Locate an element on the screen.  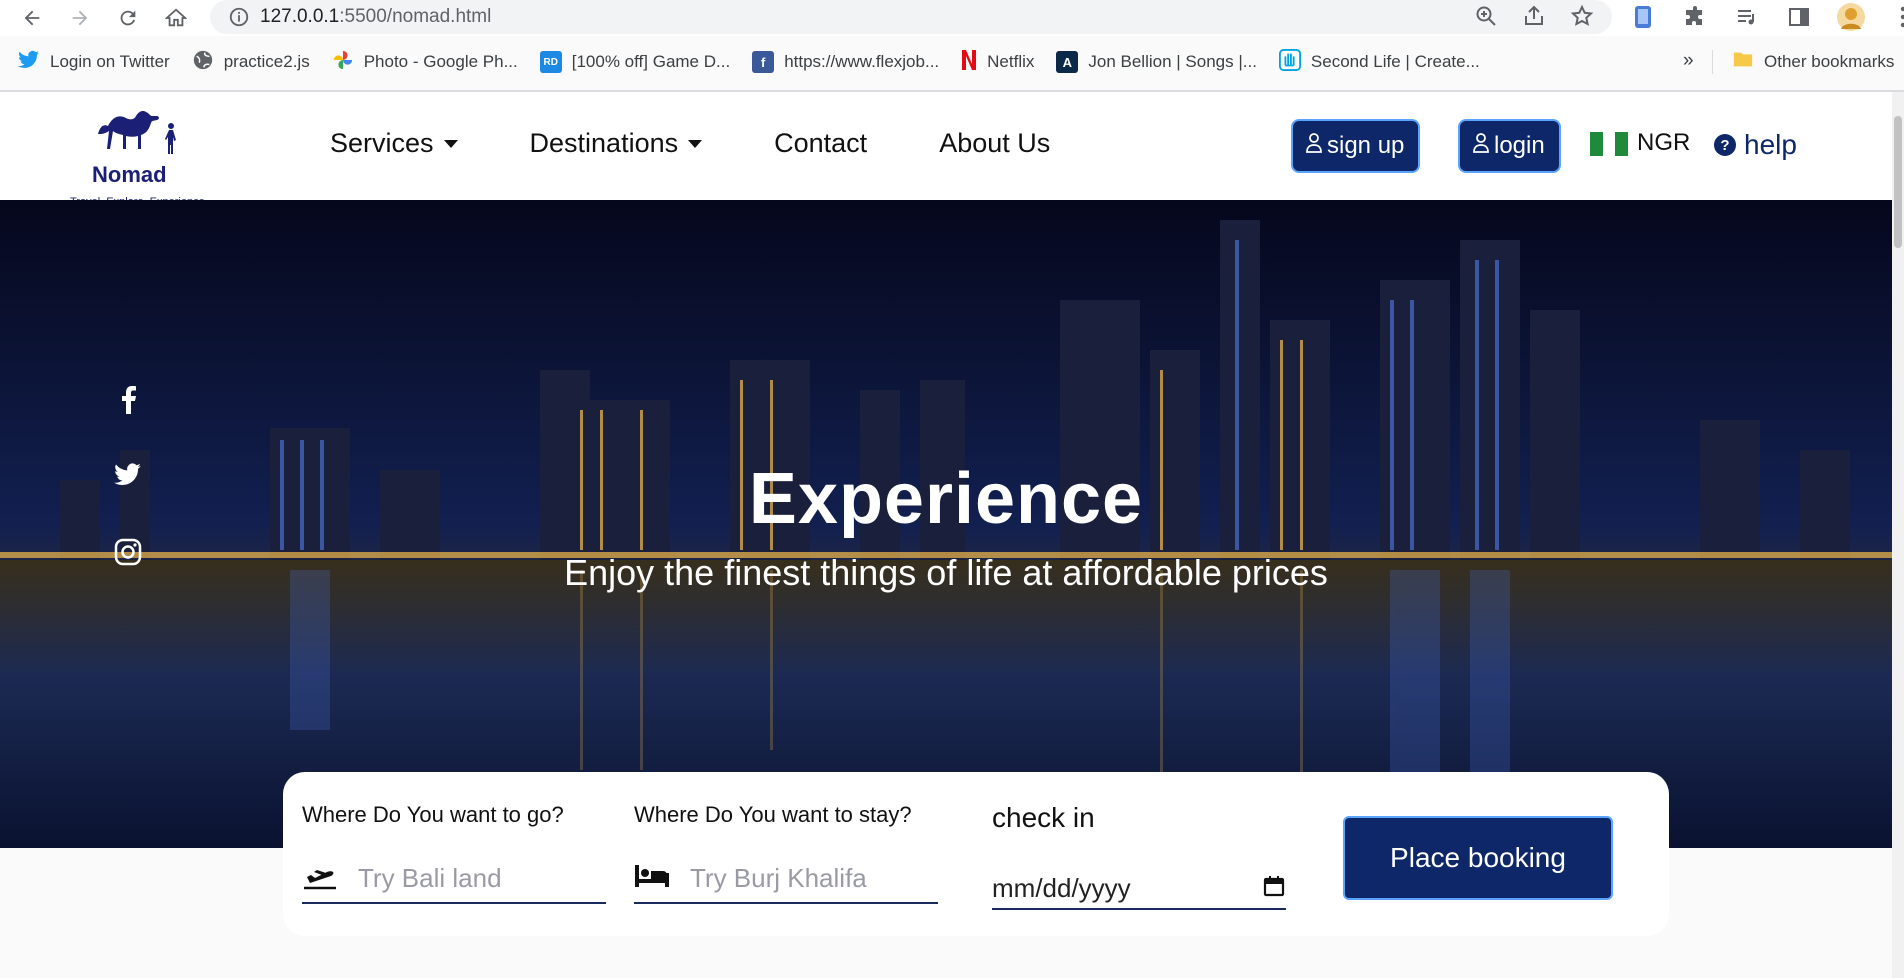
calendar-icon is located at coordinates (1274, 888).